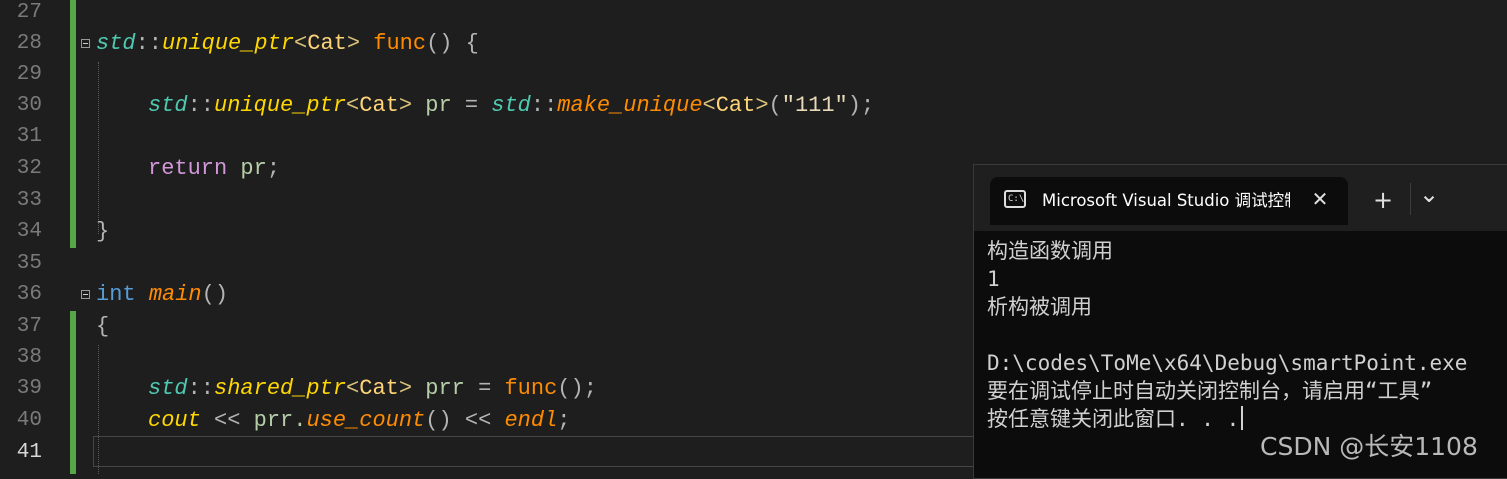 The image size is (1507, 479). Describe the element at coordinates (174, 420) in the screenshot. I see `token-object: cout` at that location.